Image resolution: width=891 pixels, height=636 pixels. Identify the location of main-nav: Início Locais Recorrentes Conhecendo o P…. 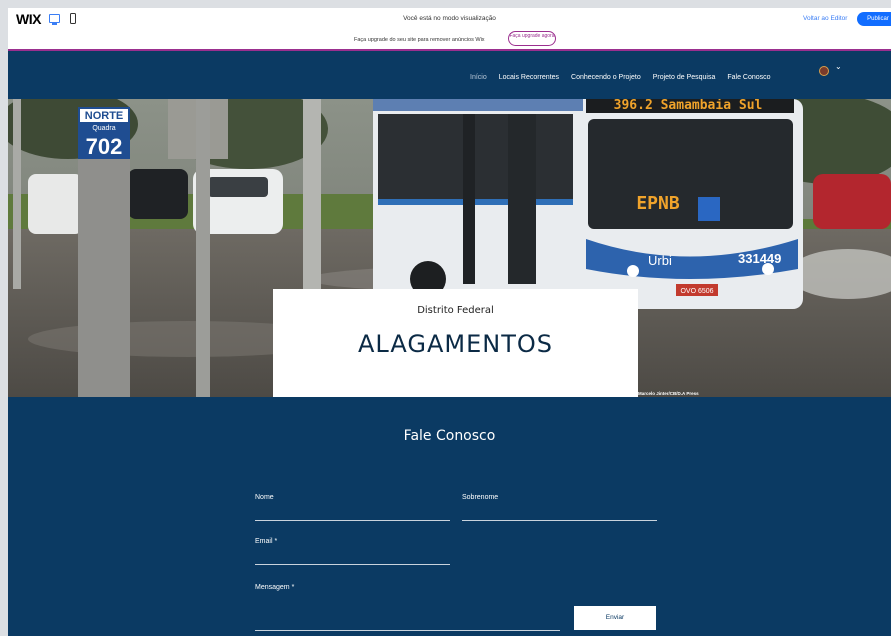
(620, 77).